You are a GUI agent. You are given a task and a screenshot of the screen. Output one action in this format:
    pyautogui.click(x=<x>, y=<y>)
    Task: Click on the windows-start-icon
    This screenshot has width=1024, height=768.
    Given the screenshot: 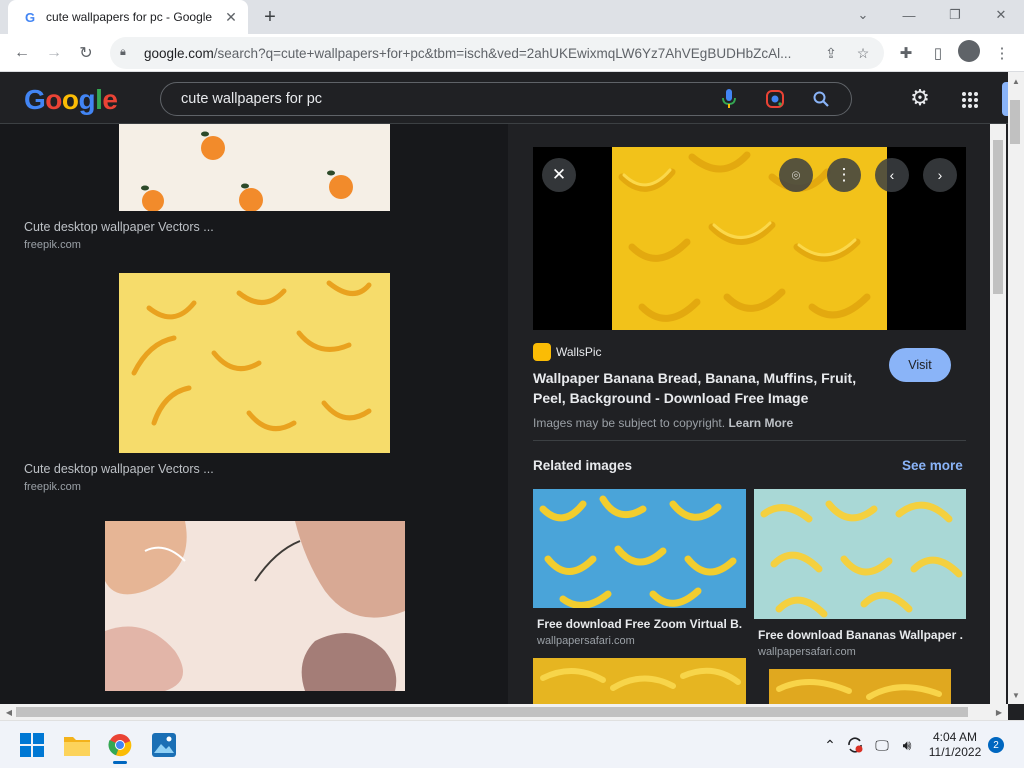 What is the action you would take?
    pyautogui.click(x=32, y=745)
    